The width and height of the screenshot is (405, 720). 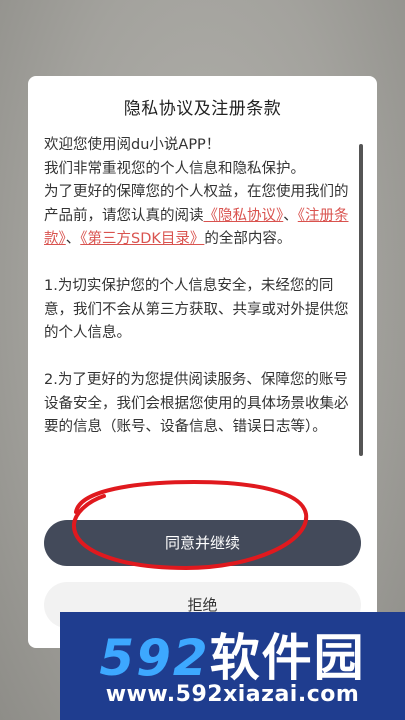 What do you see at coordinates (248, 239) in the screenshot?
I see `reading-notice-suffix: 的全部内容。` at bounding box center [248, 239].